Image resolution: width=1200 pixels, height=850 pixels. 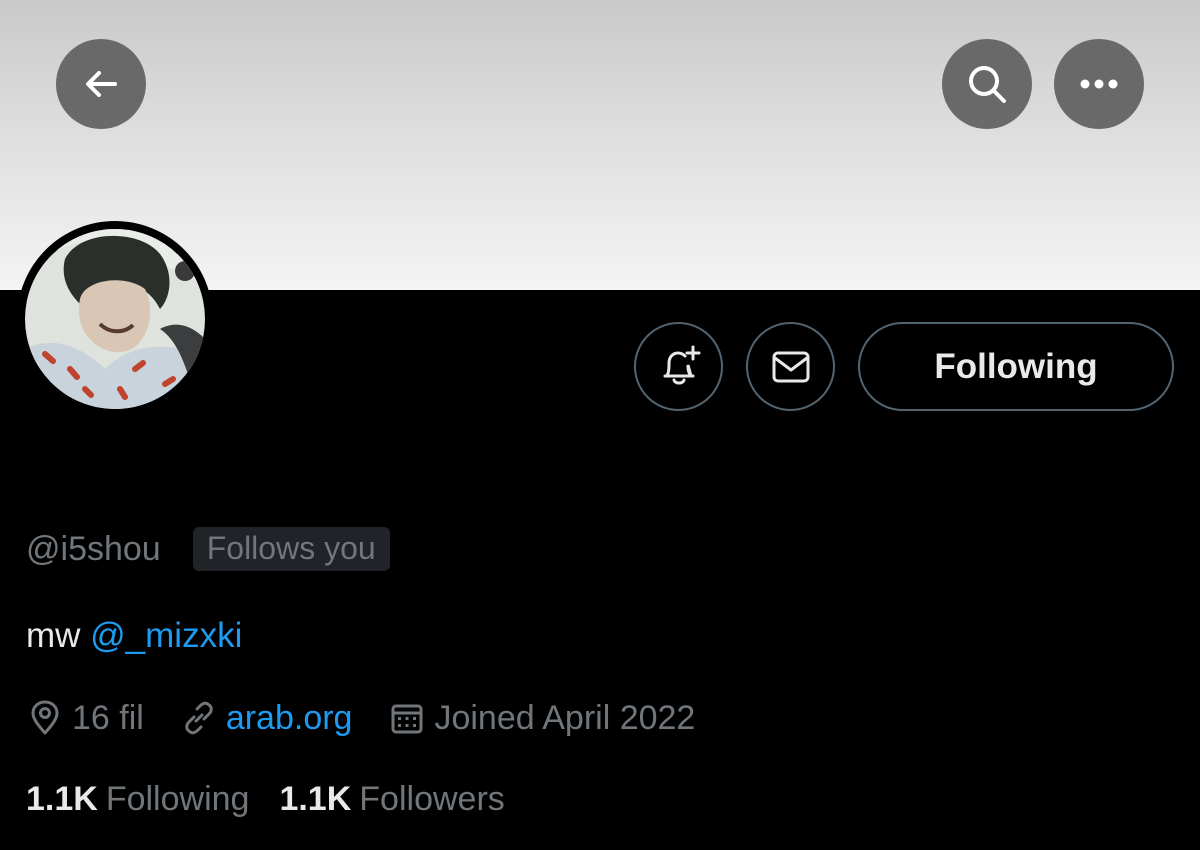 What do you see at coordinates (93, 548) in the screenshot?
I see `user-handle: @i5shou` at bounding box center [93, 548].